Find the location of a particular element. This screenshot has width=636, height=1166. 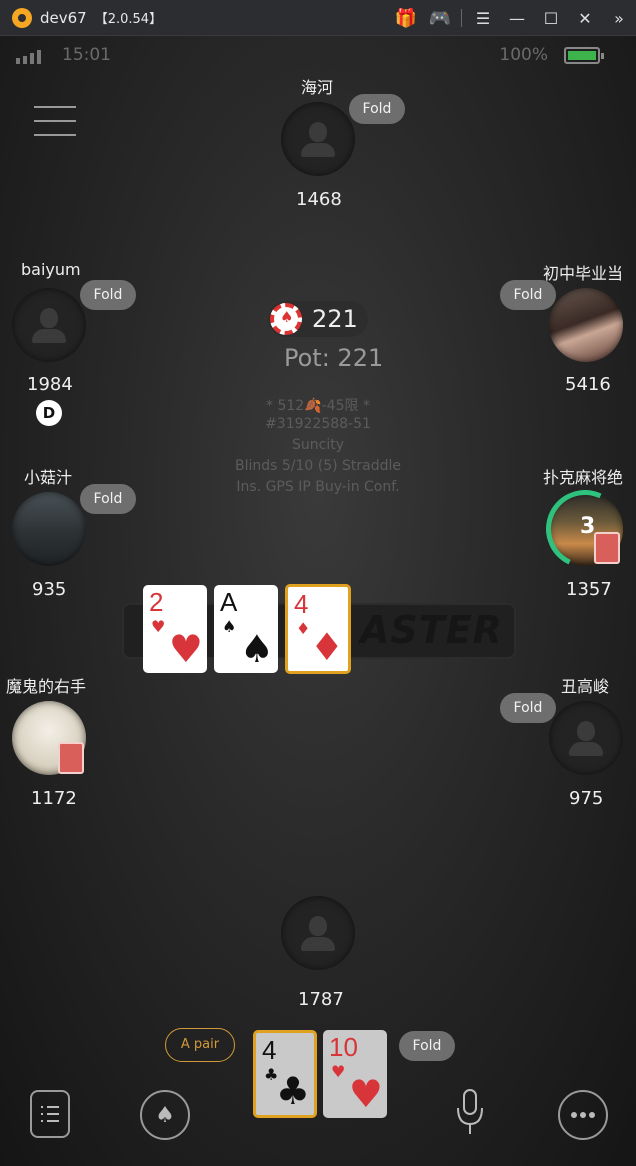

table-info-id: #31922588-51 is located at coordinates (318, 424).